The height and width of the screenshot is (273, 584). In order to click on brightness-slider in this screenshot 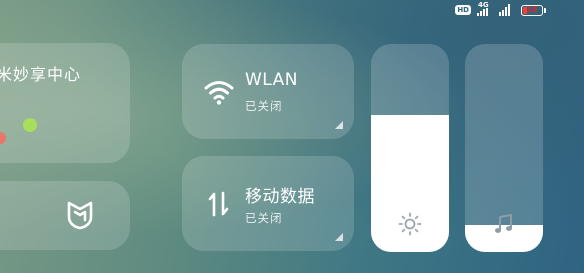, I will do `click(410, 148)`.